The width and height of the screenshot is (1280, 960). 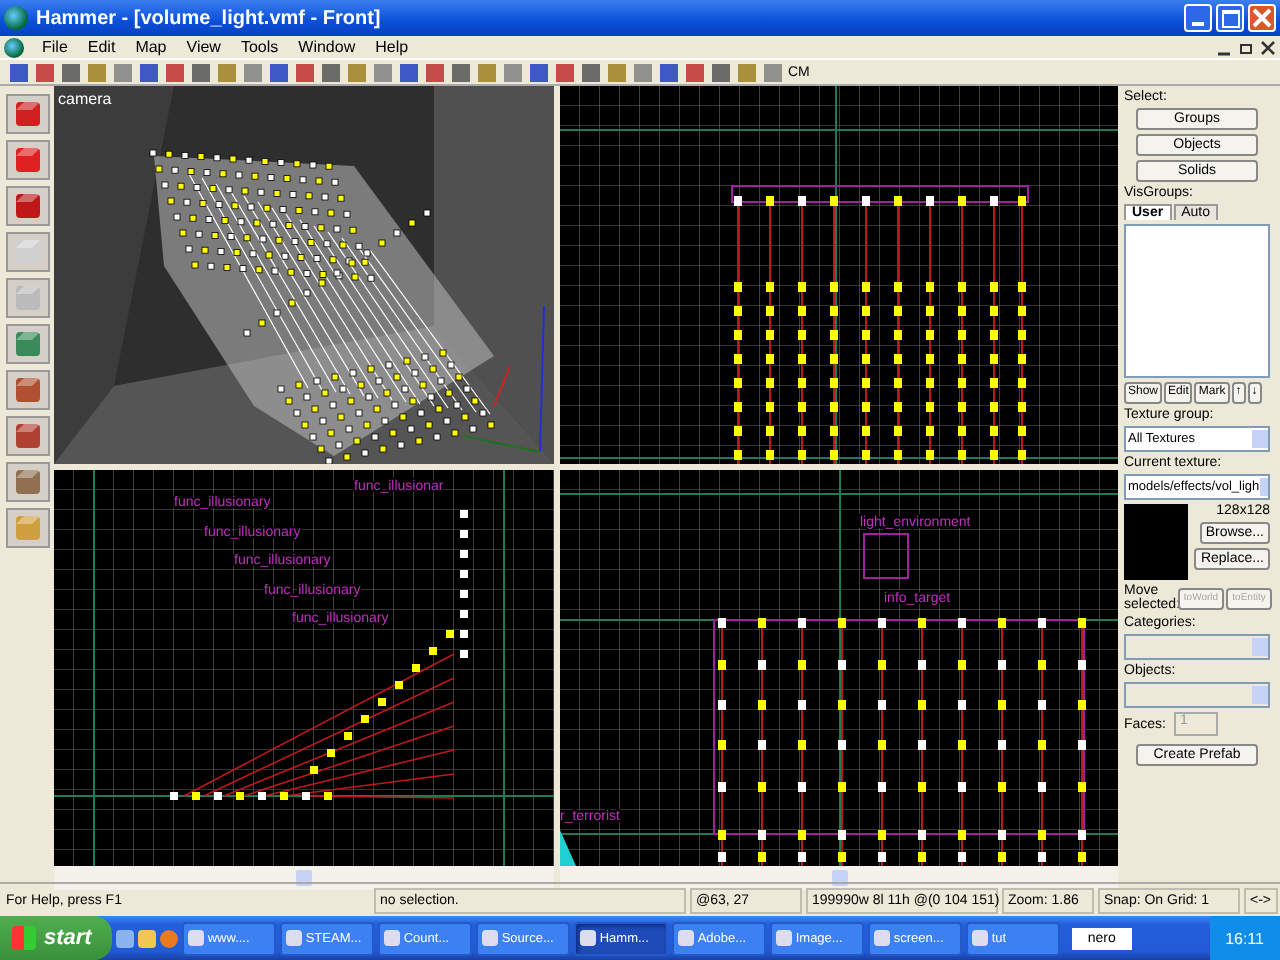 What do you see at coordinates (1244, 938) in the screenshot?
I see `clock: 16:11` at bounding box center [1244, 938].